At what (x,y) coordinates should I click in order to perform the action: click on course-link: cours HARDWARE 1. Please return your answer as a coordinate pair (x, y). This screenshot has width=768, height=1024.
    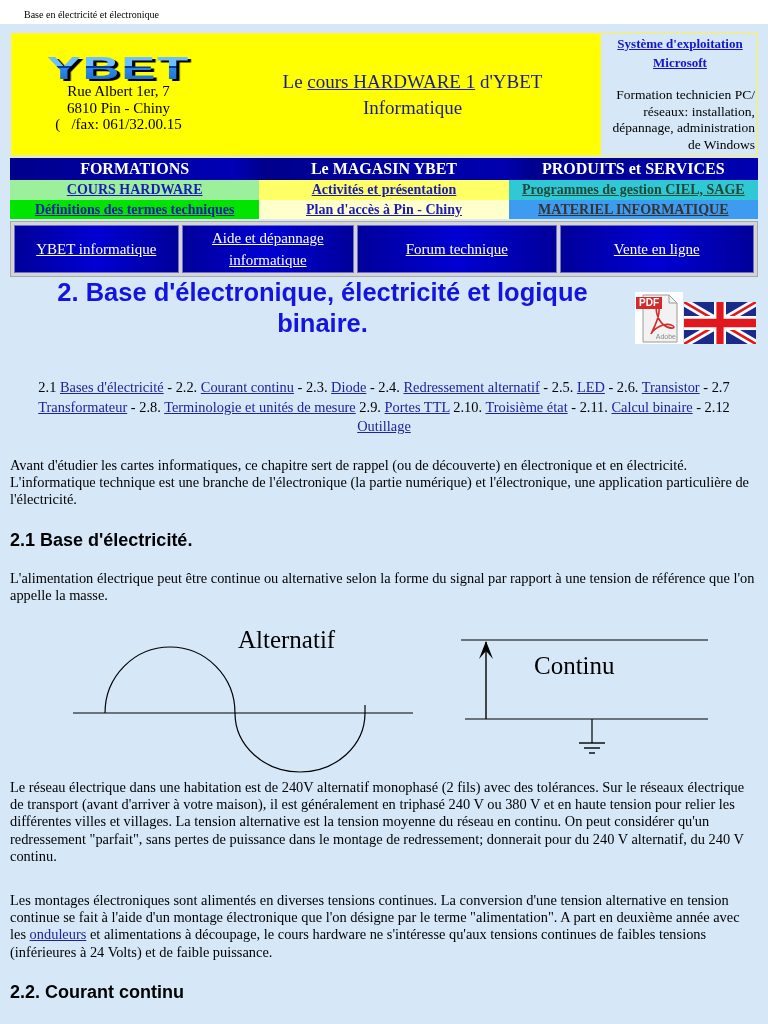
    Looking at the image, I should click on (391, 81).